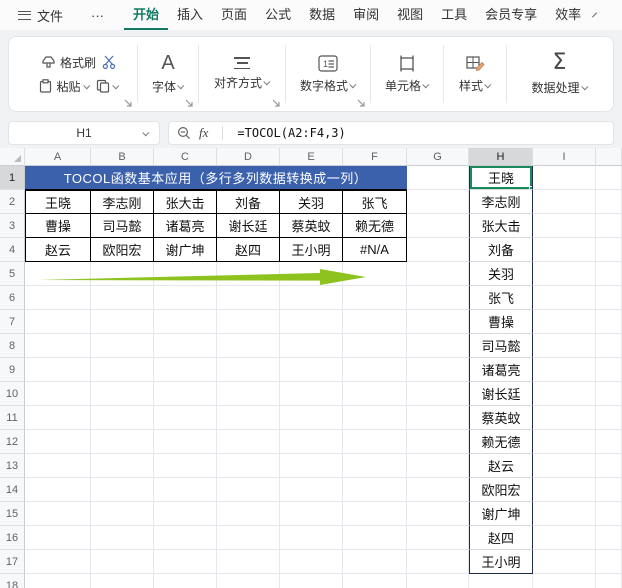 The image size is (622, 588). I want to click on cell-E9, so click(311, 370).